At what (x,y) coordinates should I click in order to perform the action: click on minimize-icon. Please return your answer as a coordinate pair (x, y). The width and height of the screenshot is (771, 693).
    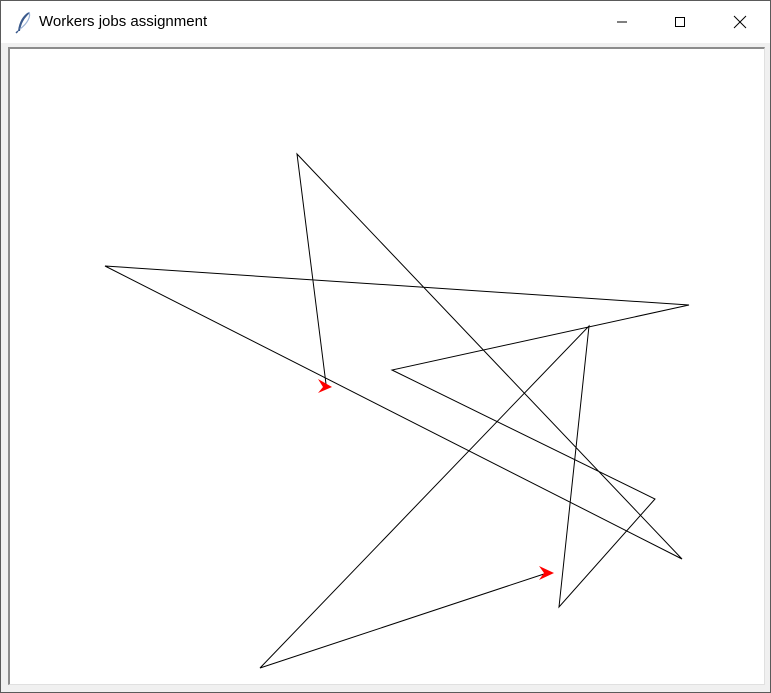
    Looking at the image, I should click on (622, 22).